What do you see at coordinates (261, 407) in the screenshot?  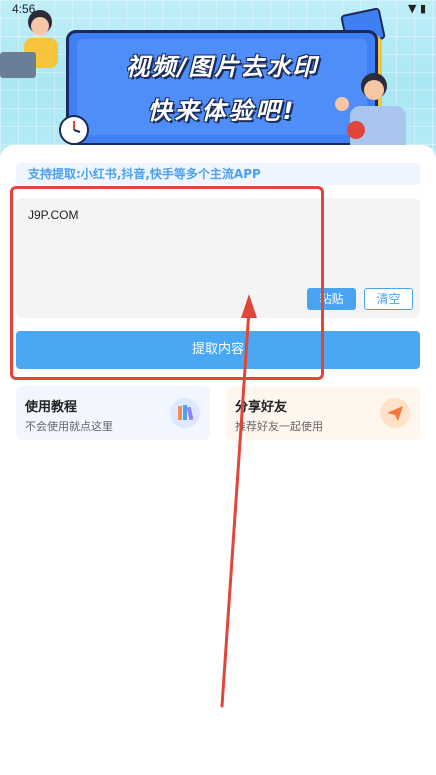 I see `share-title: 分享好友` at bounding box center [261, 407].